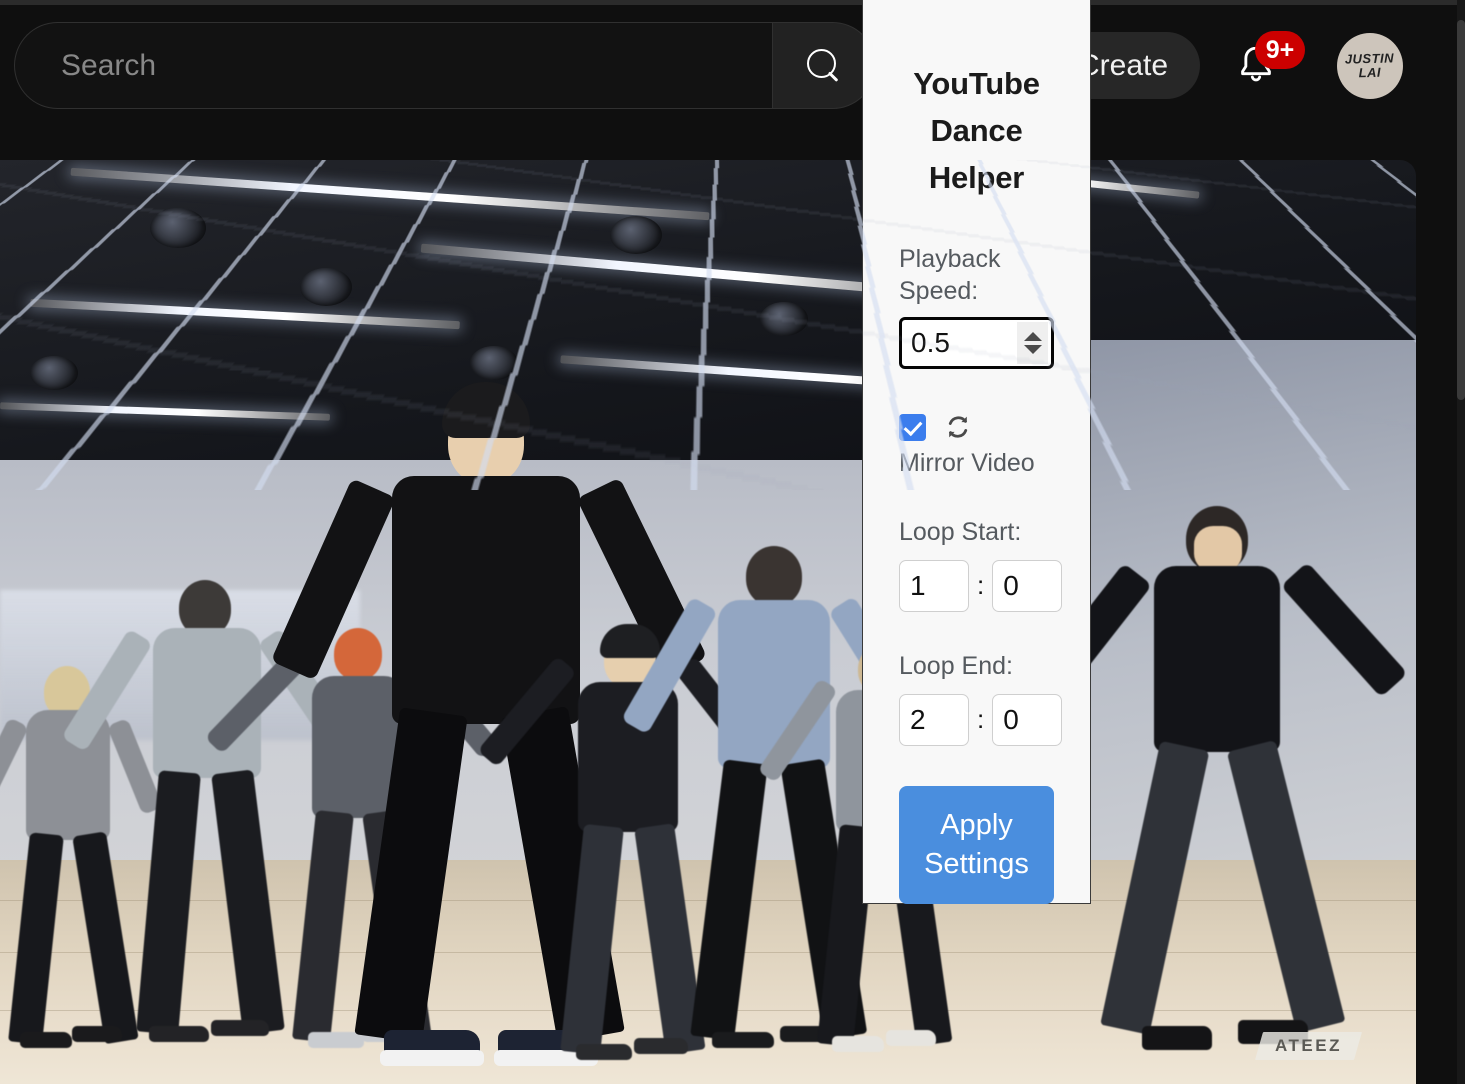 This screenshot has height=1084, width=1465. What do you see at coordinates (1027, 586) in the screenshot?
I see `loop-start-seconds-input` at bounding box center [1027, 586].